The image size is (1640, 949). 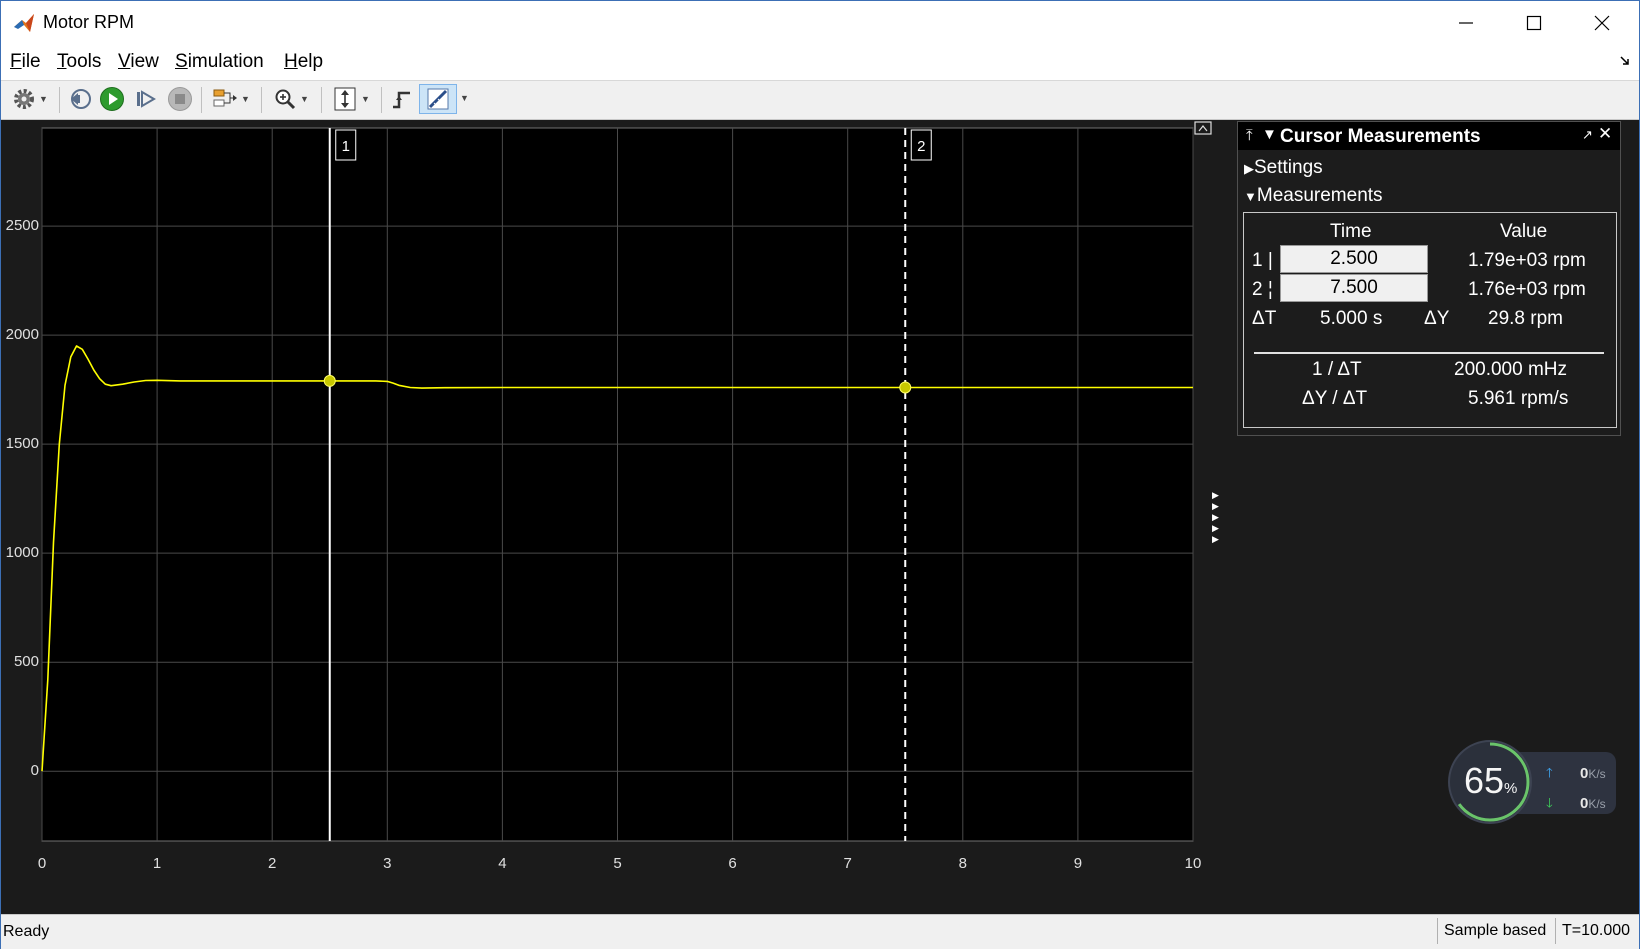 What do you see at coordinates (272, 863) in the screenshot?
I see `x-tick-label: 2` at bounding box center [272, 863].